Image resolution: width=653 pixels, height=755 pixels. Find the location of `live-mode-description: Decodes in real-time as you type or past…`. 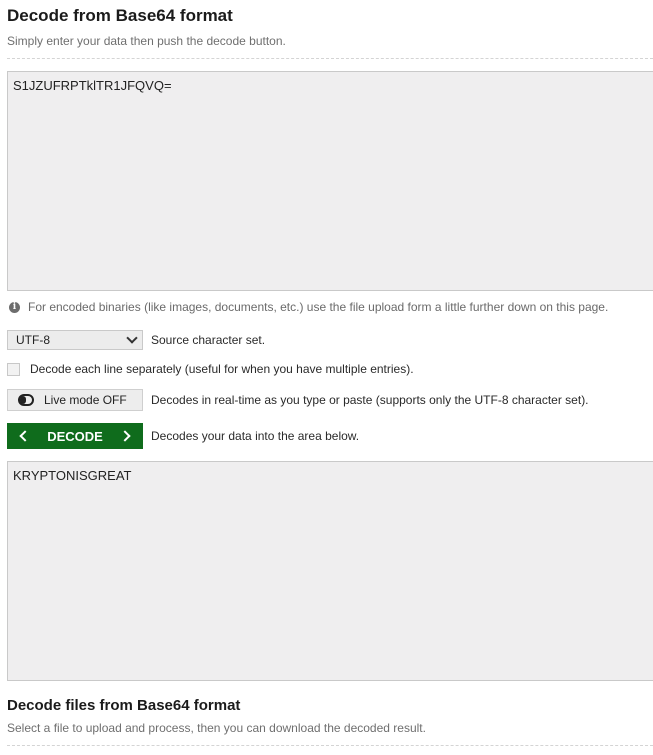

live-mode-description: Decodes in real-time as you type or past… is located at coordinates (370, 400).